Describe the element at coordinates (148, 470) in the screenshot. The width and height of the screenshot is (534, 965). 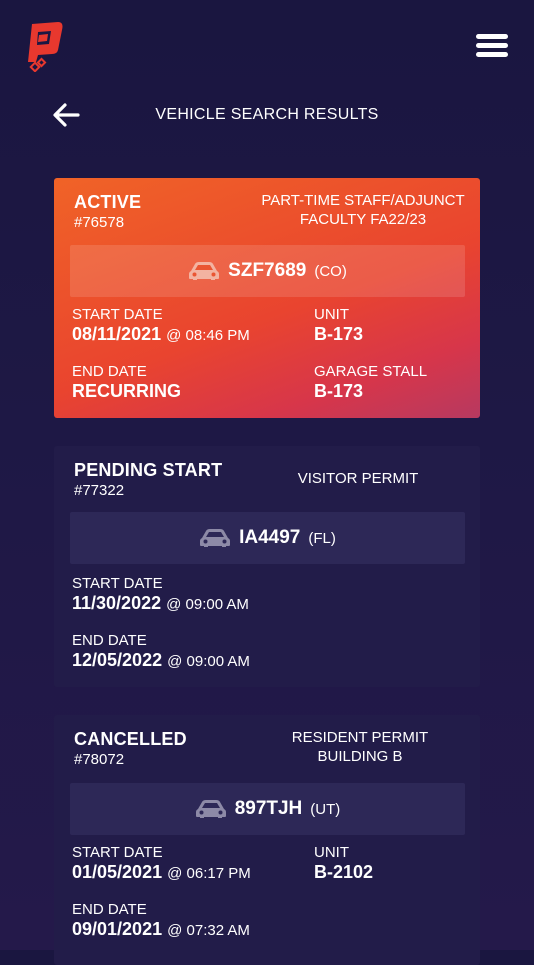
I see `permit-status: PENDING START` at that location.